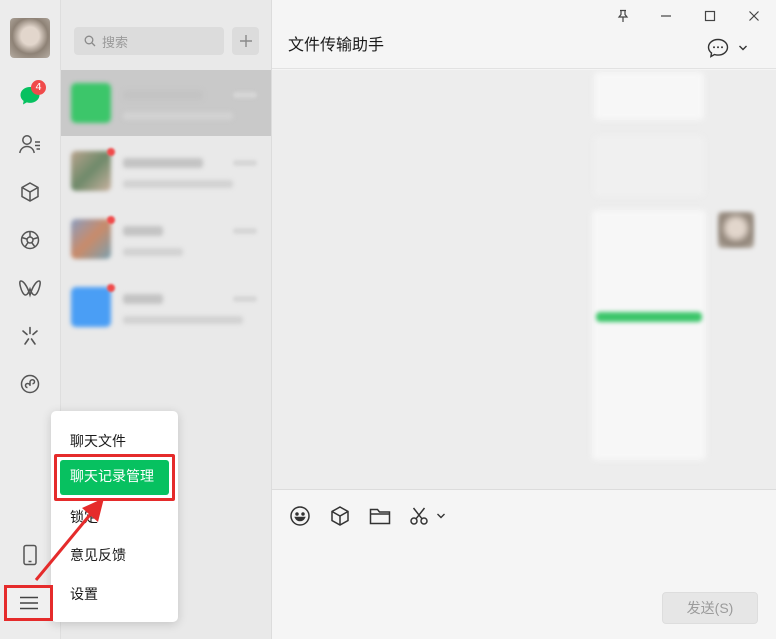  I want to click on add-button, so click(245, 41).